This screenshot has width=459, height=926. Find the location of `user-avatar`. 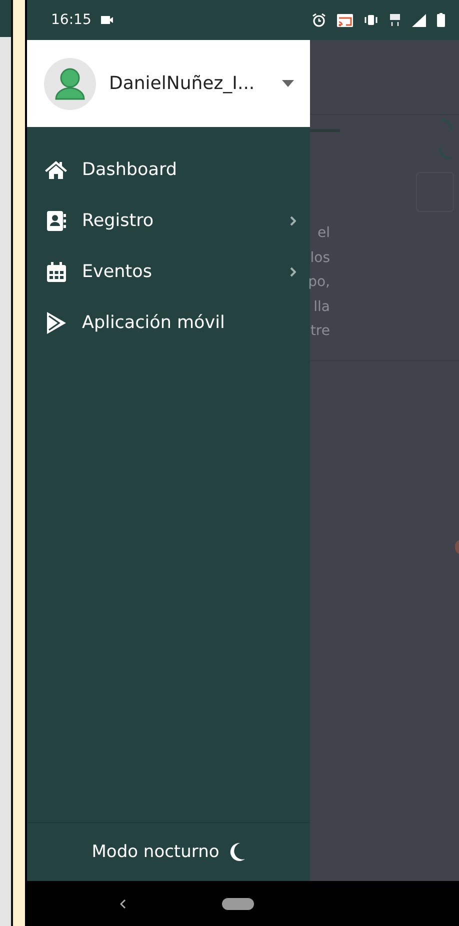

user-avatar is located at coordinates (70, 84).